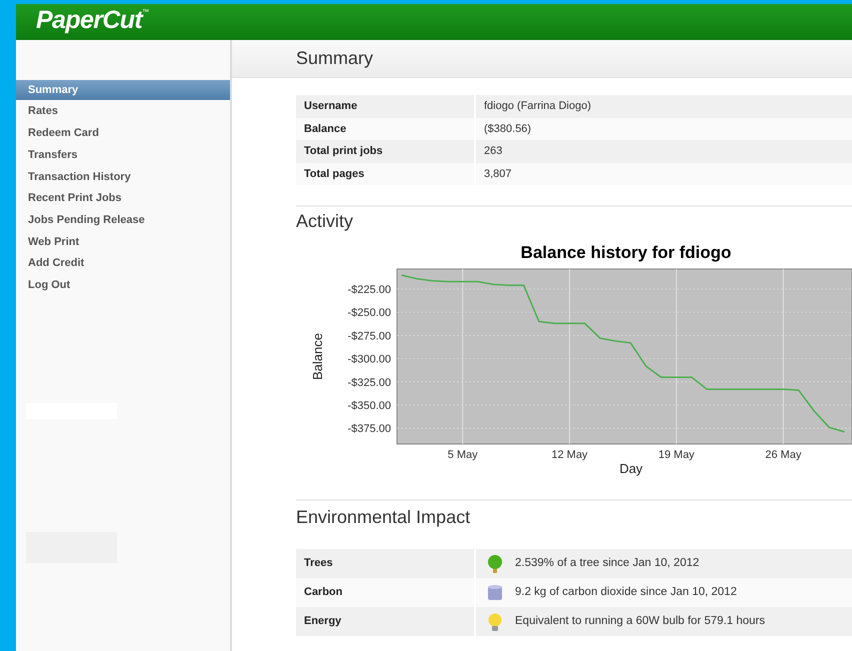 This screenshot has height=651, width=852. What do you see at coordinates (123, 155) in the screenshot?
I see `sidebar-item: Transfers` at bounding box center [123, 155].